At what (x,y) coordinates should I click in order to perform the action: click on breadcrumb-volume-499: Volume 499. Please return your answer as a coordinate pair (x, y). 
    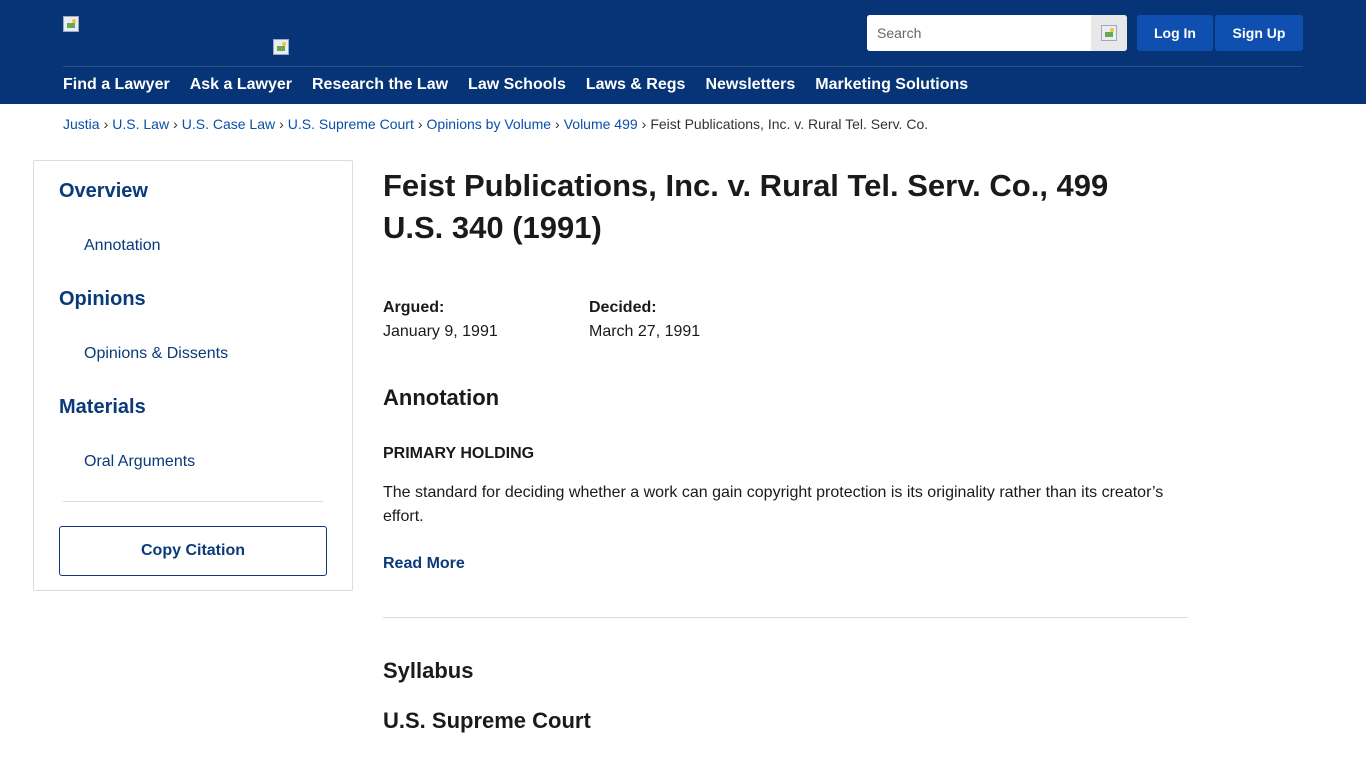
    Looking at the image, I should click on (601, 124).